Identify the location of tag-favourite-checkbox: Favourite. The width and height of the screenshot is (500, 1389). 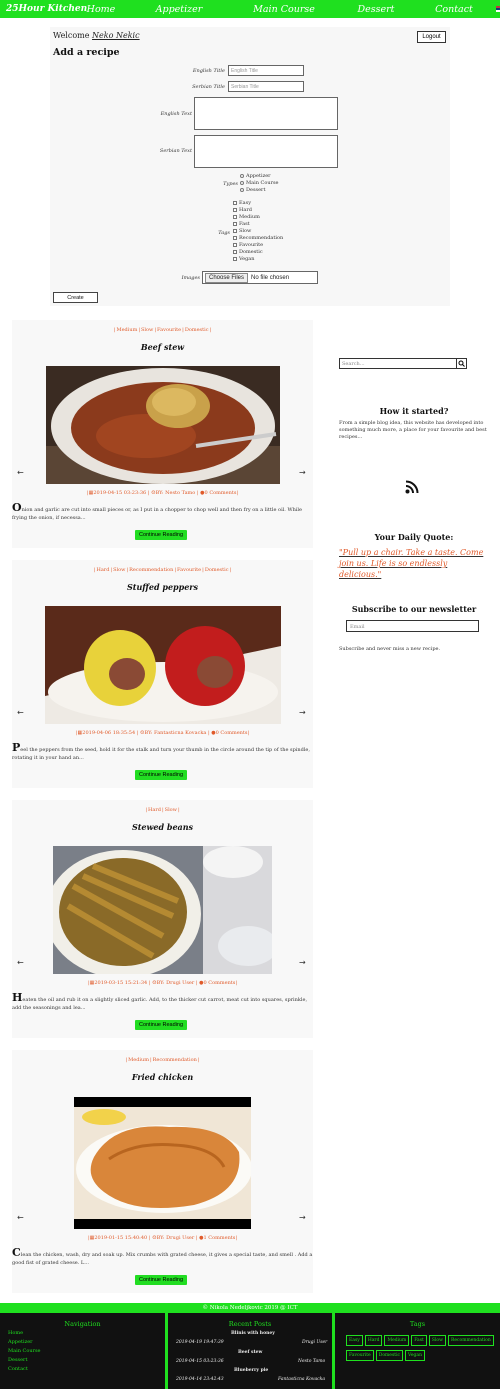
(248, 245).